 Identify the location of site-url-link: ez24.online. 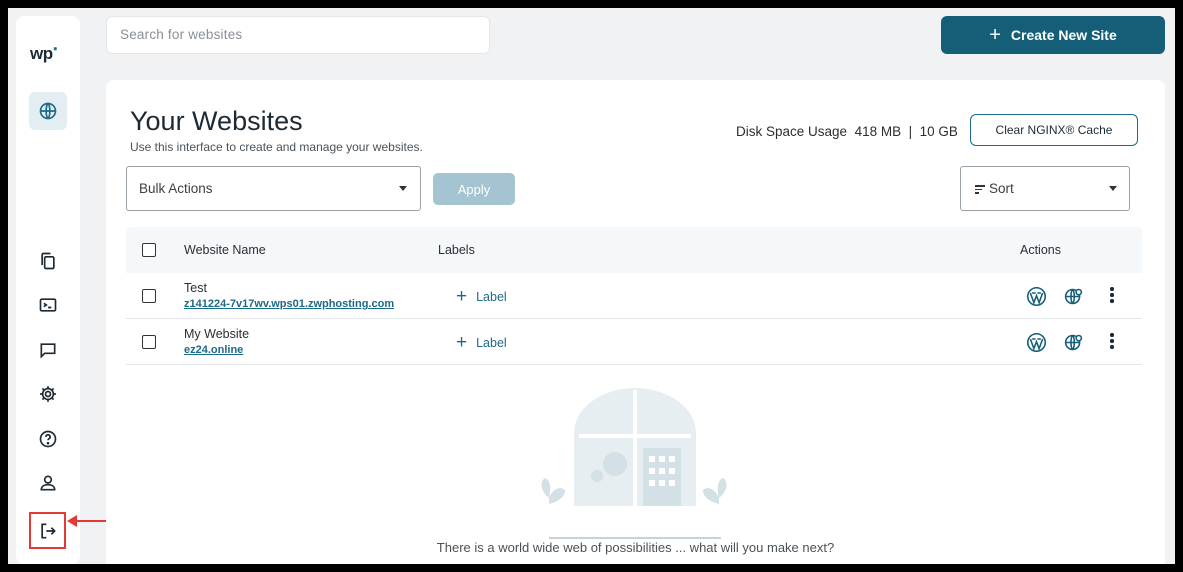
(213, 350).